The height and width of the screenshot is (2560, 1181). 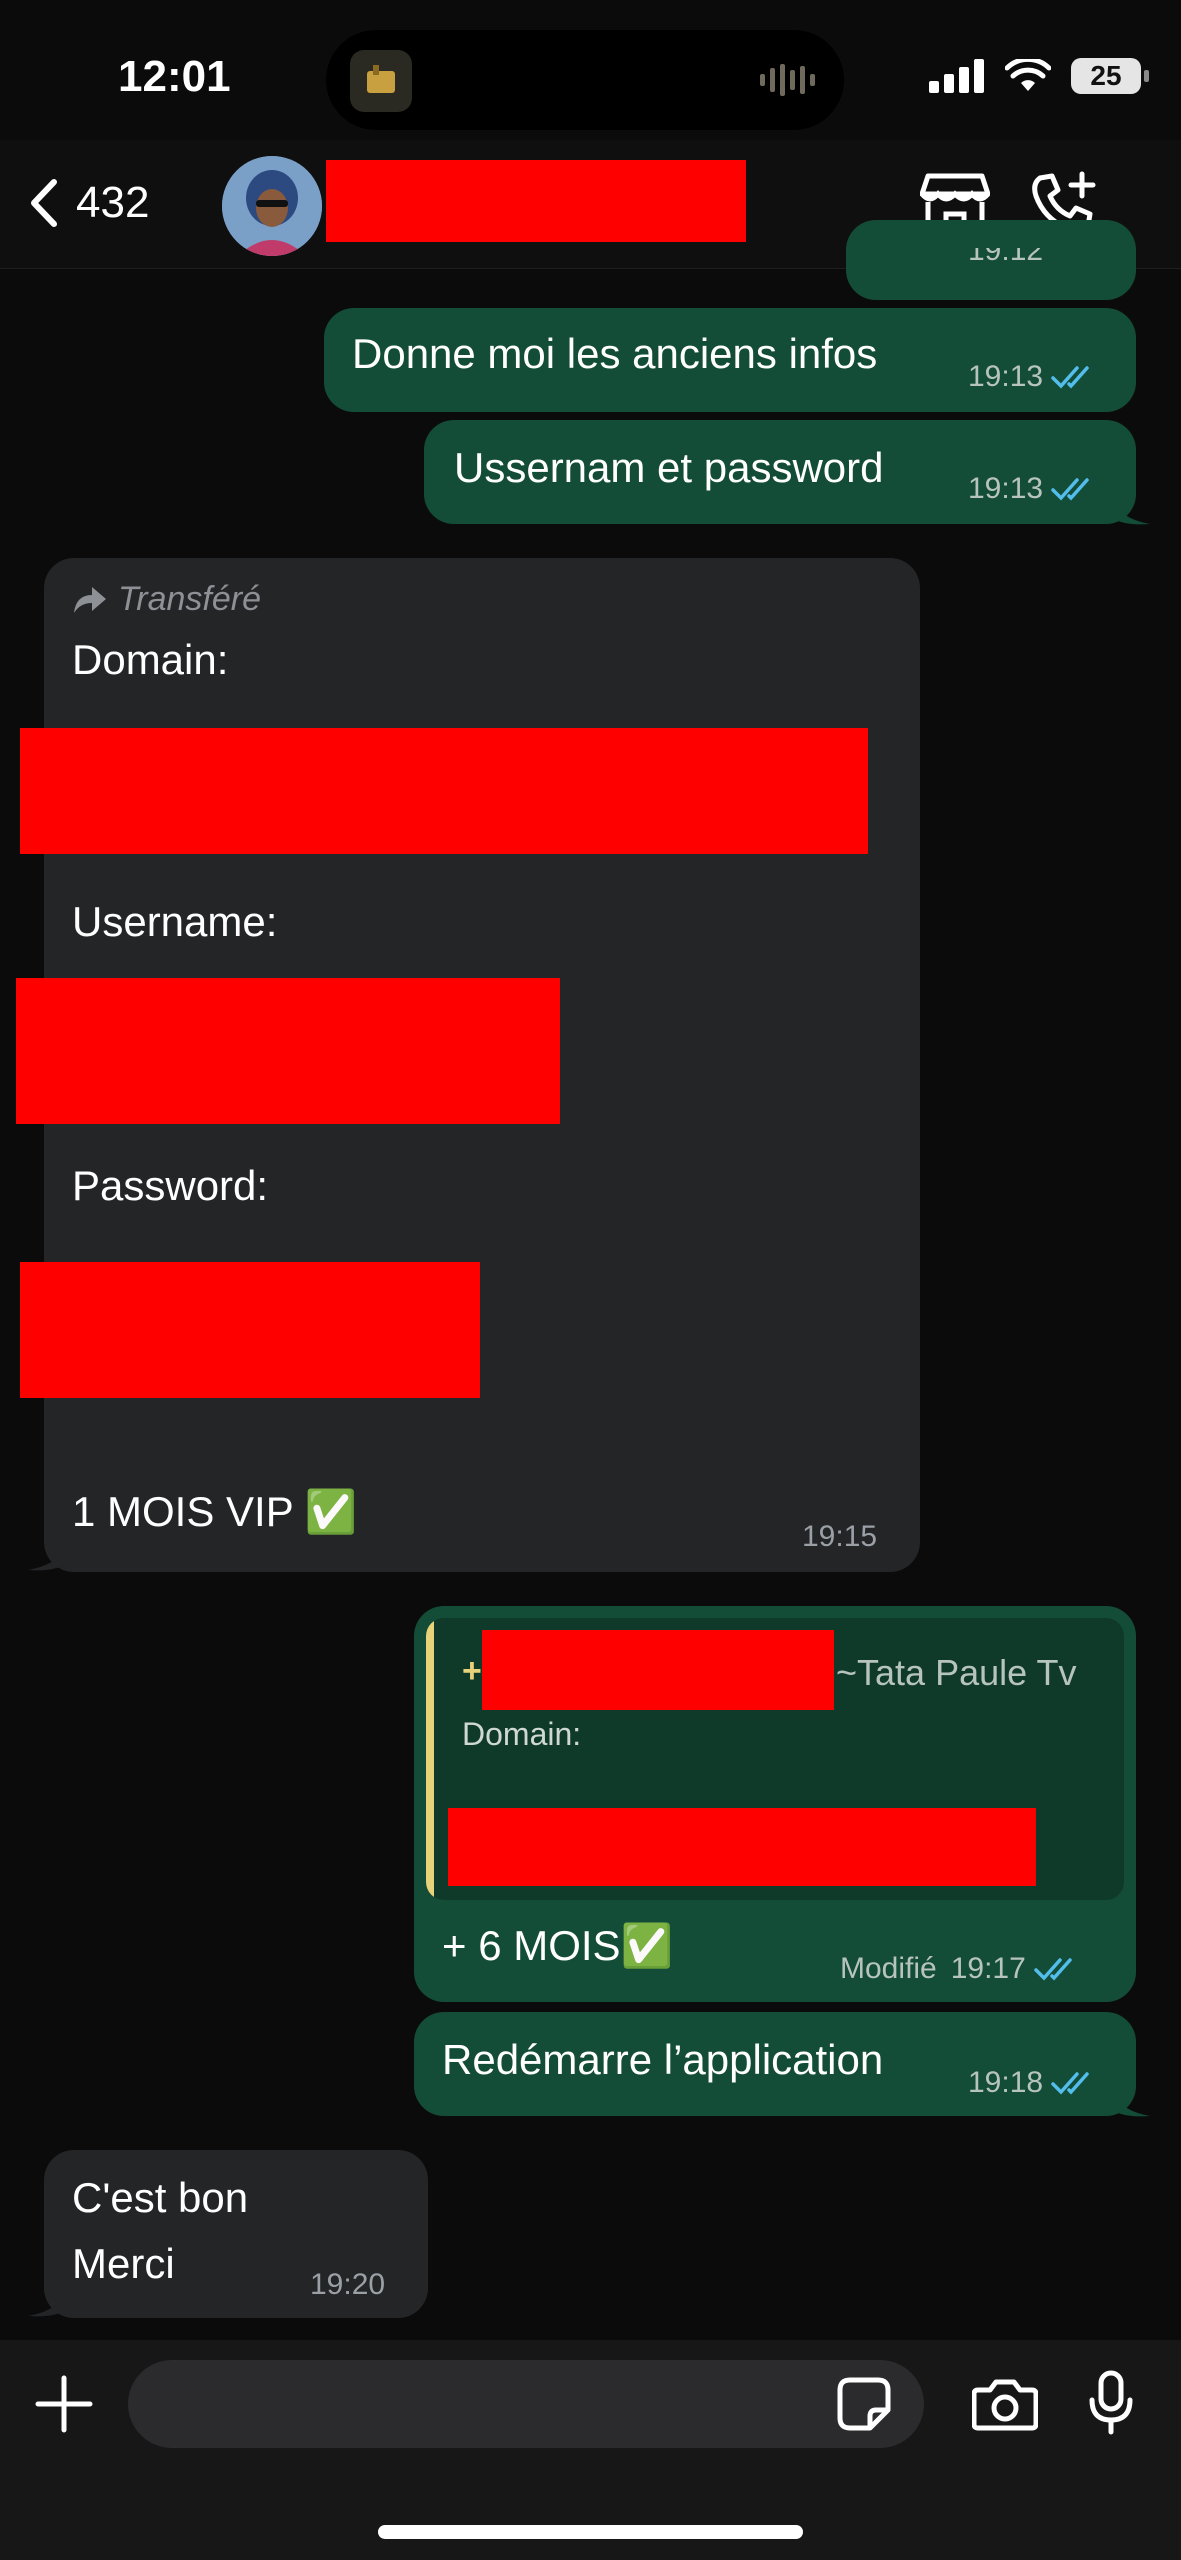 I want to click on reply-quote-bar, so click(x=430, y=1759).